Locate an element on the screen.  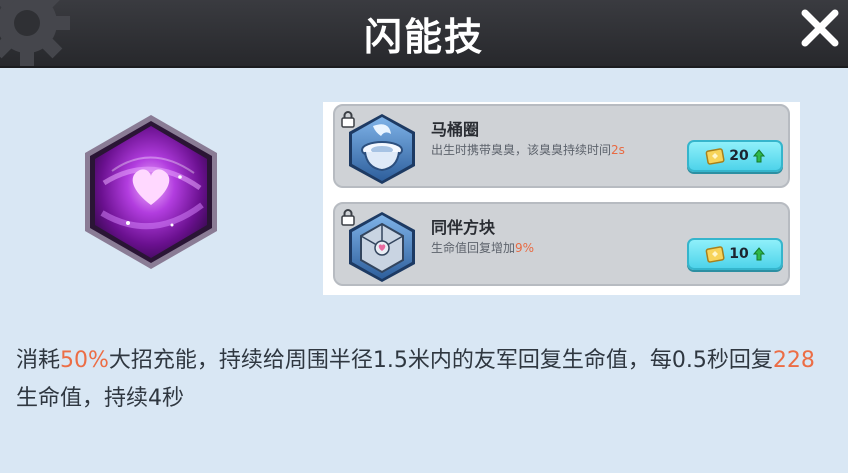
card-title: 马桶圈 is located at coordinates (455, 129).